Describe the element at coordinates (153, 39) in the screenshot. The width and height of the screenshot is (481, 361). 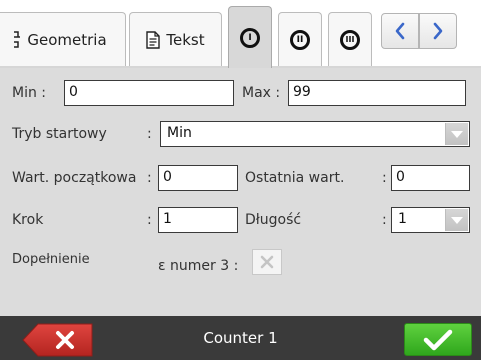
I see `text-document-icon` at that location.